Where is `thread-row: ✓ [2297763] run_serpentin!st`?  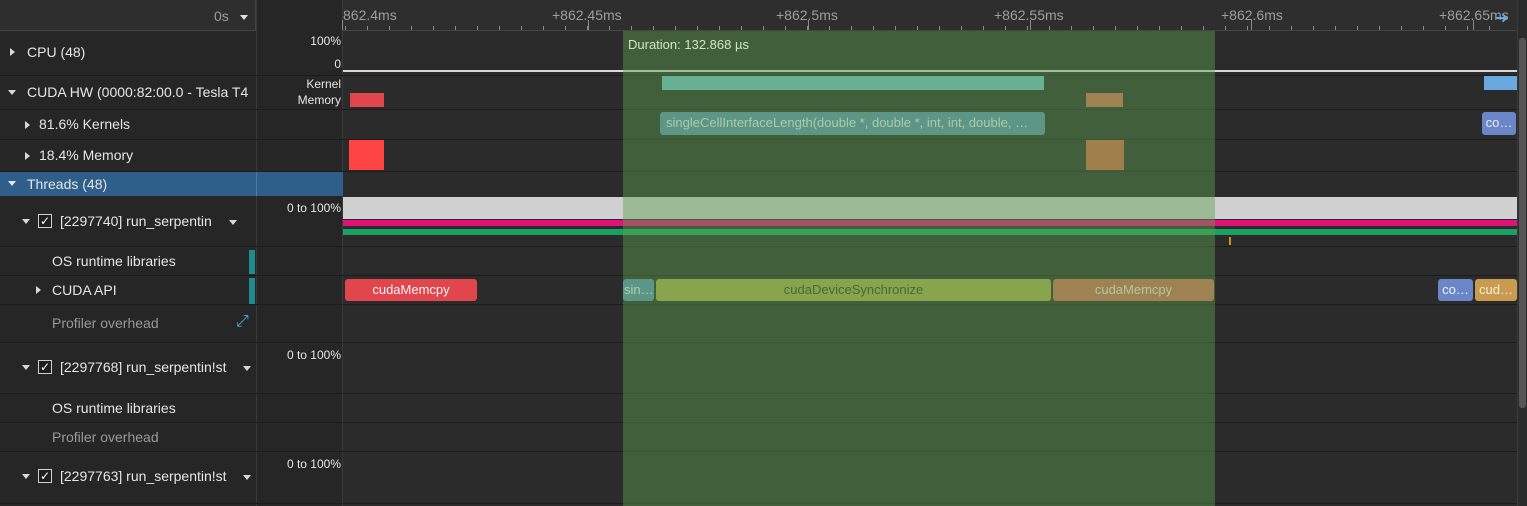
thread-row: ✓ [2297763] run_serpentin!st is located at coordinates (128, 477).